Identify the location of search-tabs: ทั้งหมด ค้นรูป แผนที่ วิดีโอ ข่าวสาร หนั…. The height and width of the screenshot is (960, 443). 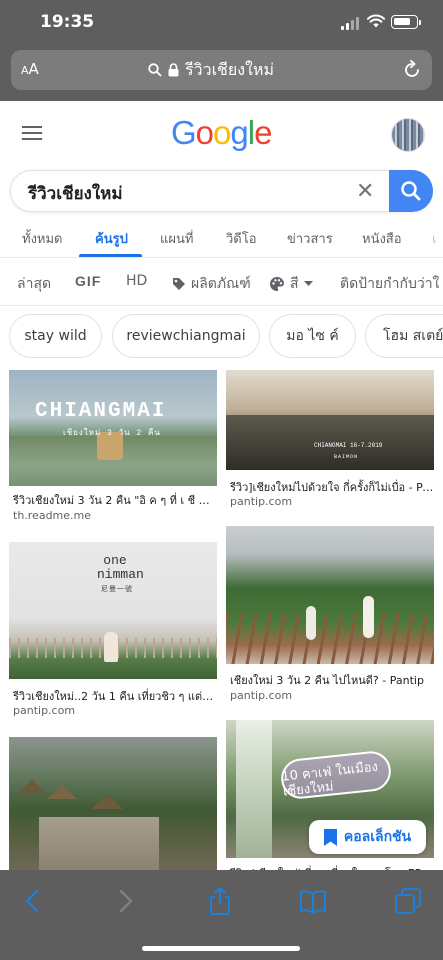
(221, 238).